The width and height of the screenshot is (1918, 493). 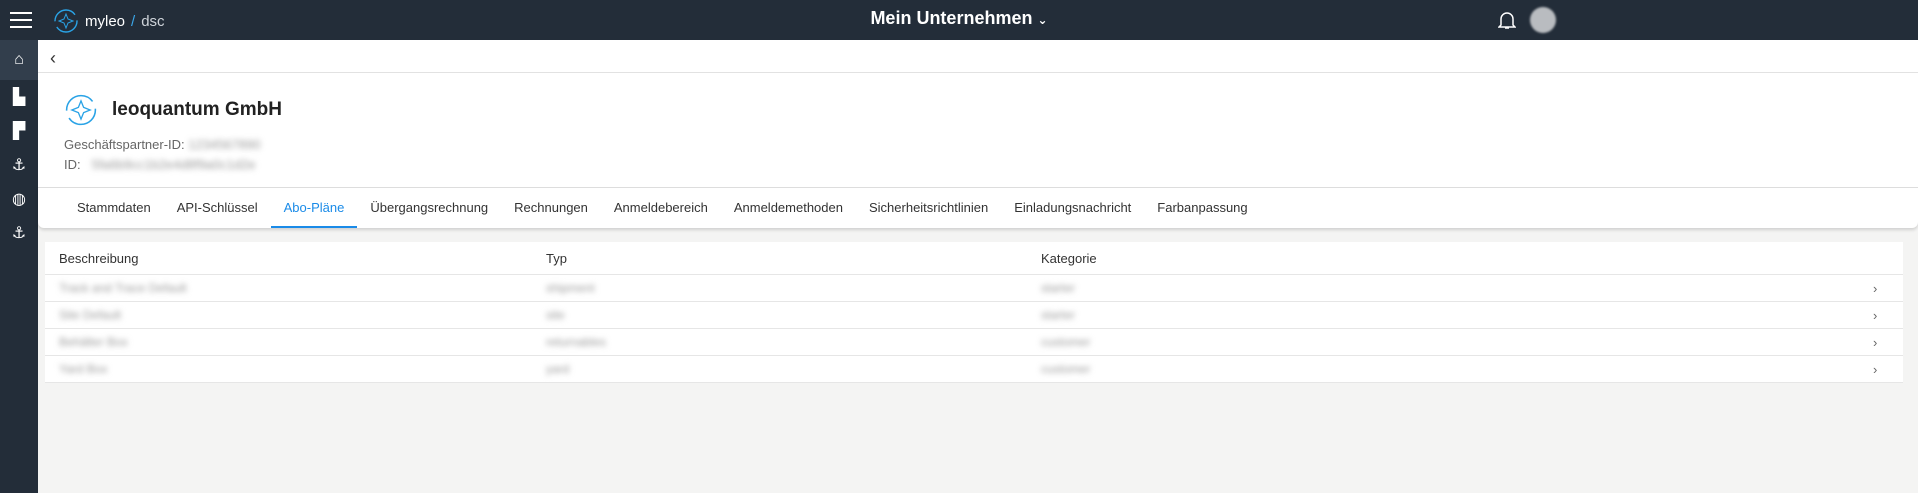 I want to click on id-value: 5fa6b9cc1b2e4d8f9a0c1d2e, so click(x=173, y=164).